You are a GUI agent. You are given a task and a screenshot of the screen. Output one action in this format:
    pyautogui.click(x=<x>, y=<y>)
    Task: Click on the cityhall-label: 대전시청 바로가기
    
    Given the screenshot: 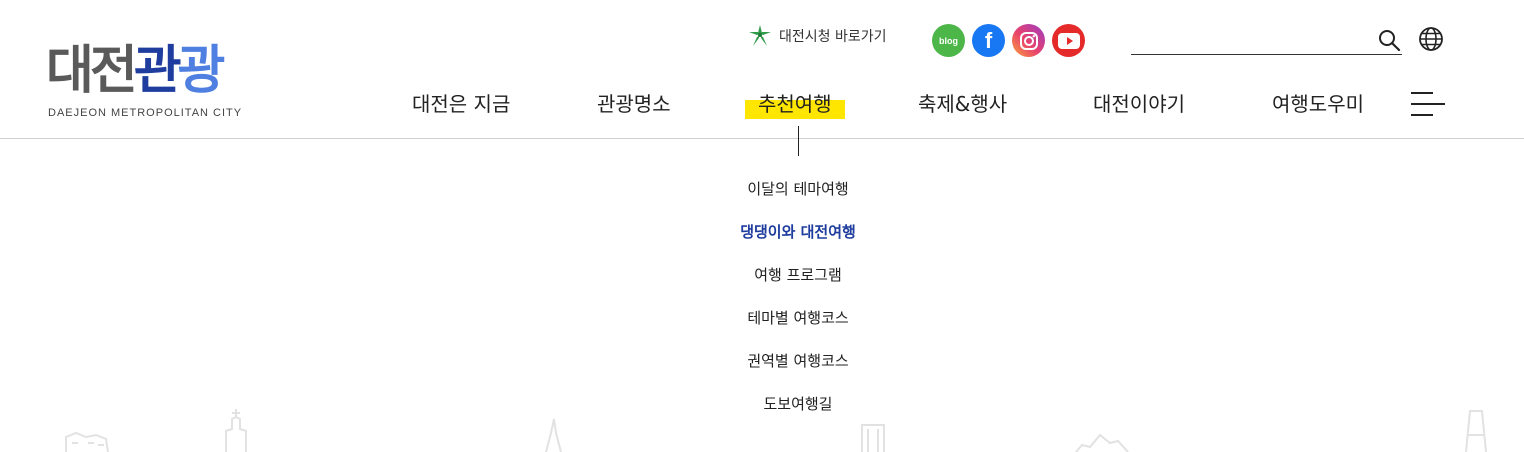 What is the action you would take?
    pyautogui.click(x=833, y=37)
    